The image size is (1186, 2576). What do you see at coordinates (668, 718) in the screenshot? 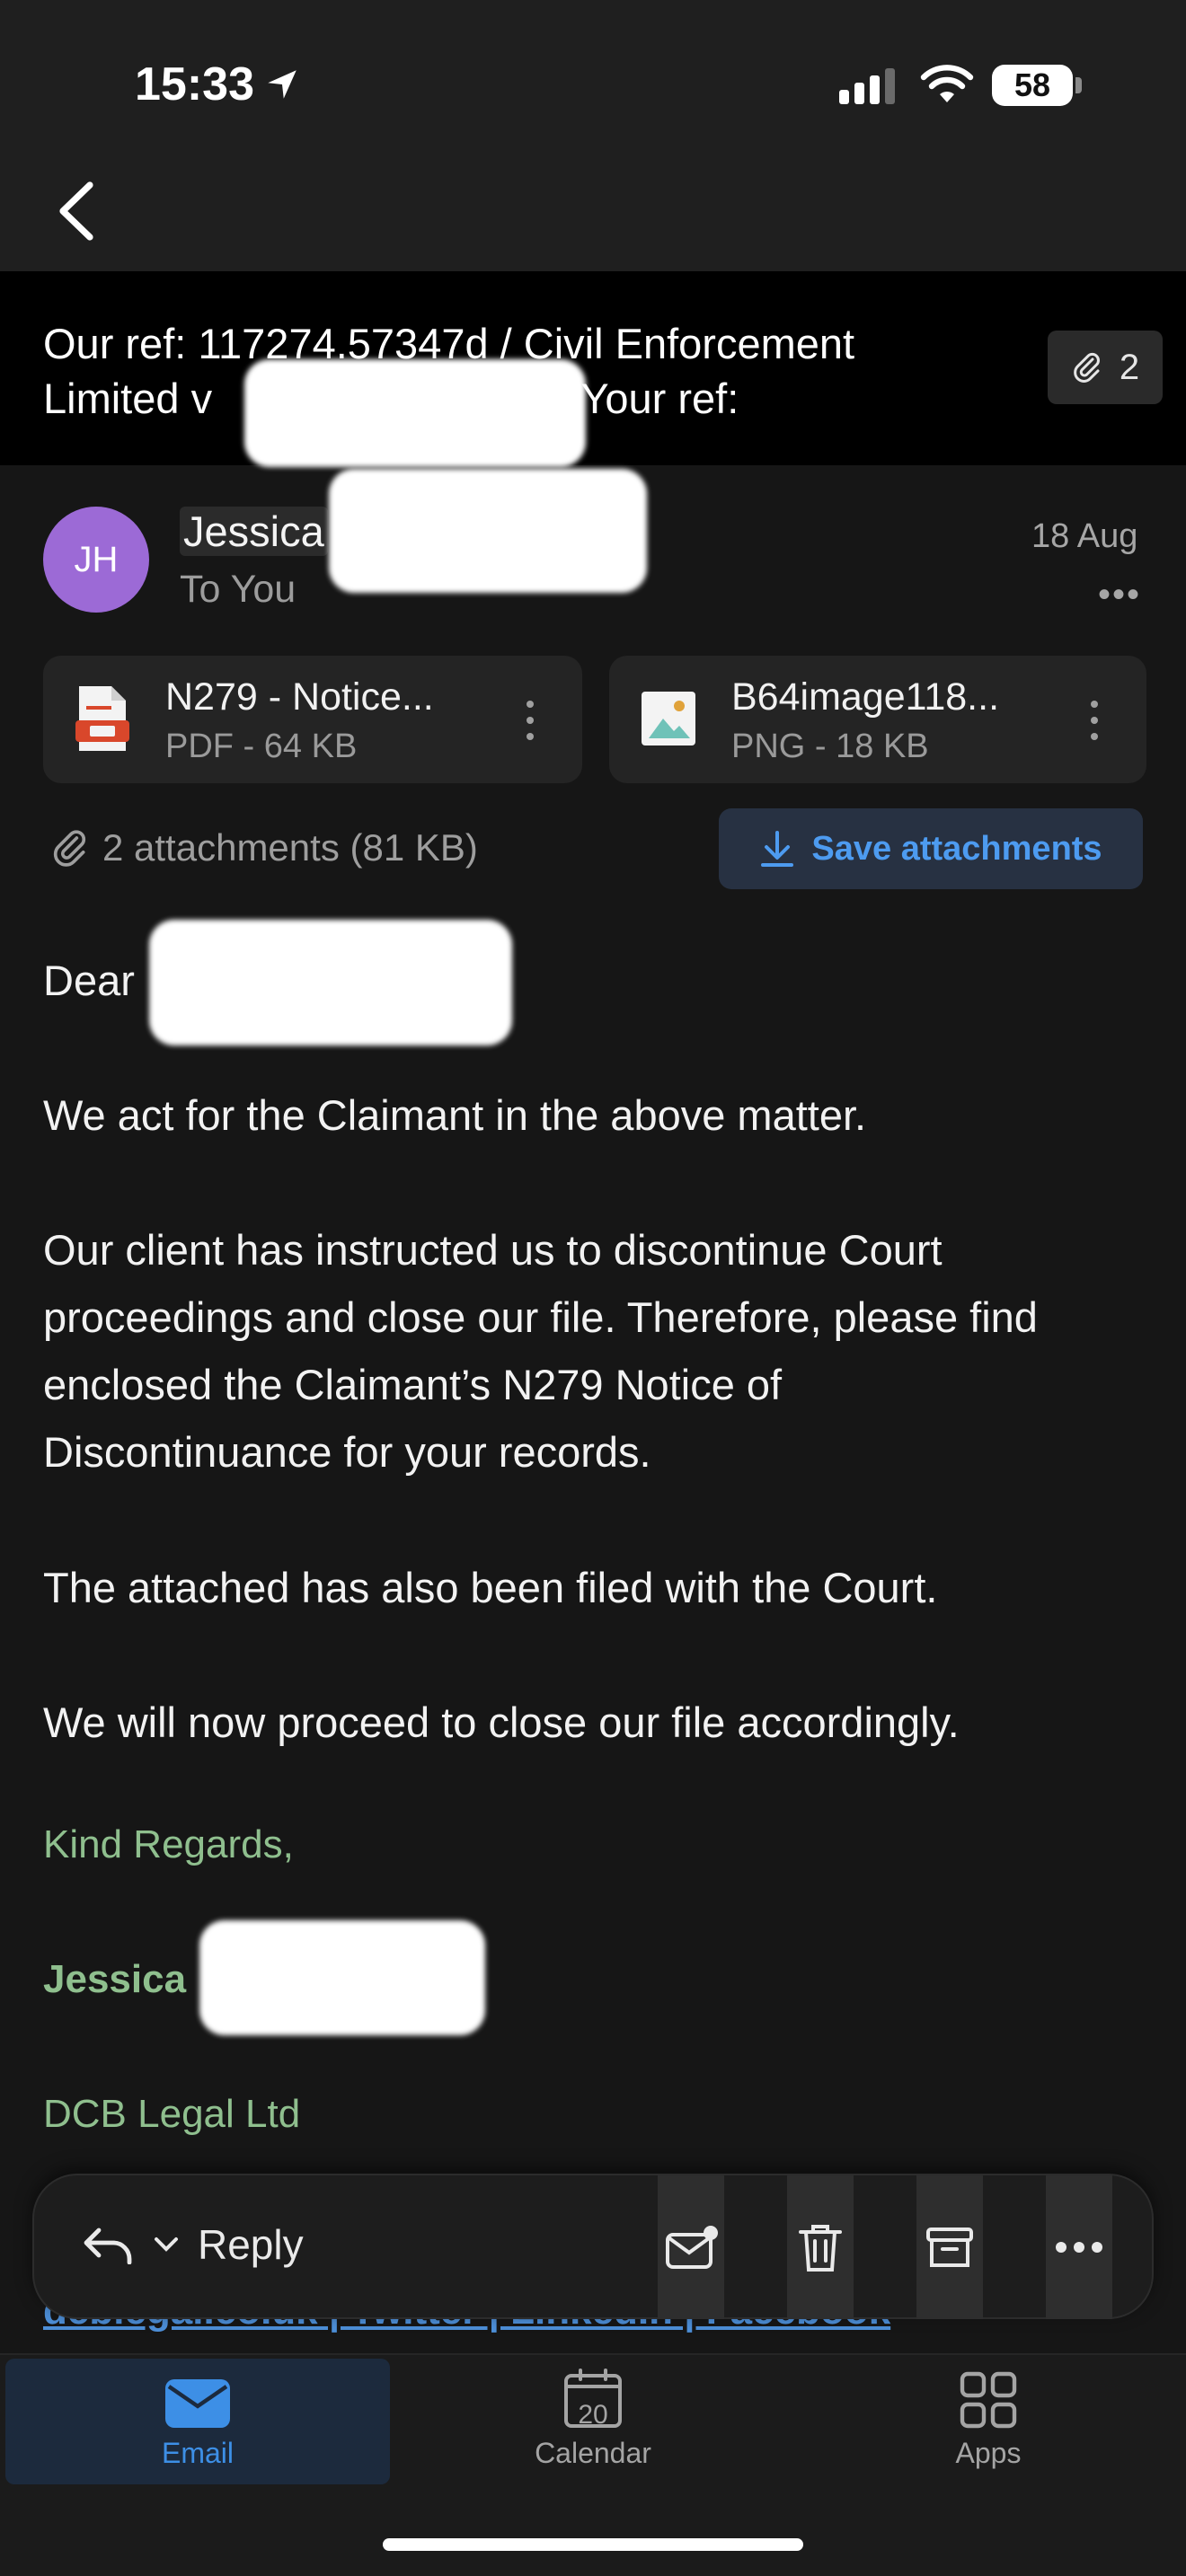
I see `image-file-icon` at bounding box center [668, 718].